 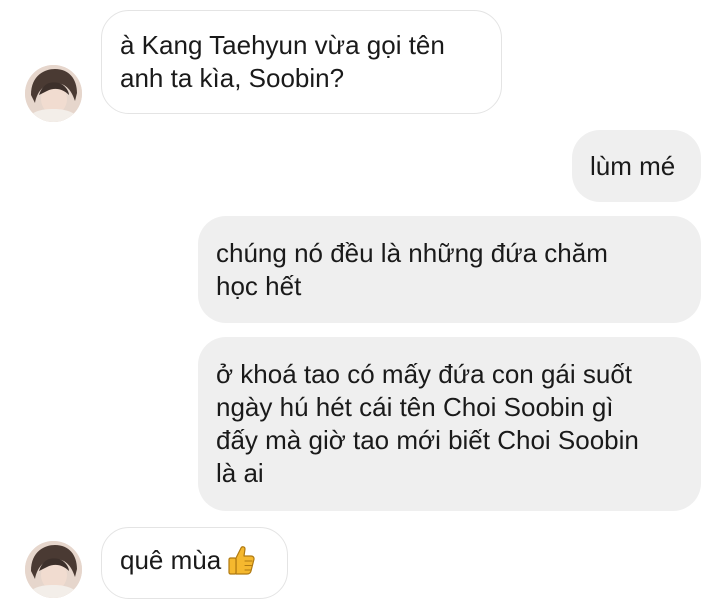 What do you see at coordinates (232, 78) in the screenshot?
I see `message-text-line: anh ta kìa, Soobin?` at bounding box center [232, 78].